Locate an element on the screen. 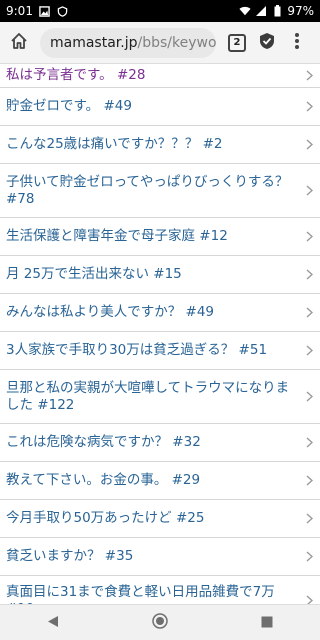 This screenshot has width=320, height=640. back-button is located at coordinates (53, 623).